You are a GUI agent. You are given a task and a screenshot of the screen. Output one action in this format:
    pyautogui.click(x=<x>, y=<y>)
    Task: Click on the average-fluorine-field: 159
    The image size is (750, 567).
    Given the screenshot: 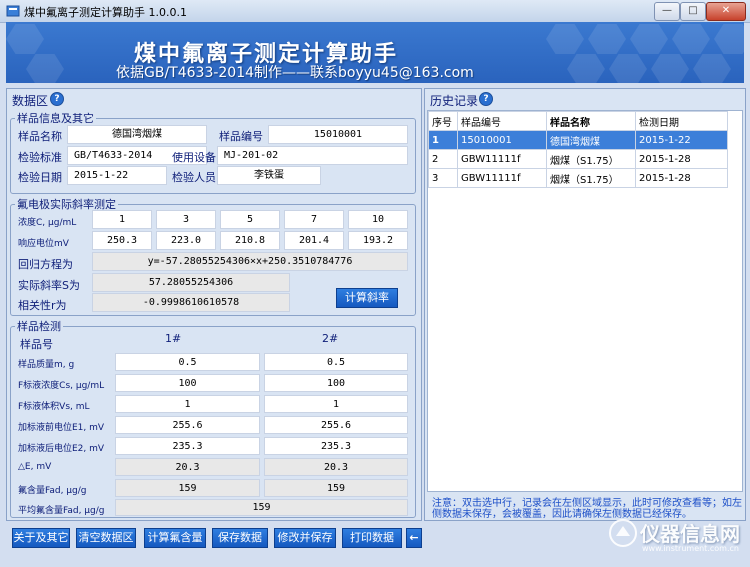 What is the action you would take?
    pyautogui.click(x=261, y=507)
    